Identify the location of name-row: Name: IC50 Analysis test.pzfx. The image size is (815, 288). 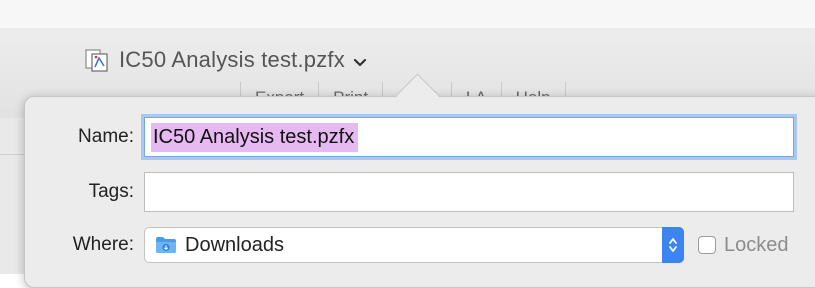
(415, 137).